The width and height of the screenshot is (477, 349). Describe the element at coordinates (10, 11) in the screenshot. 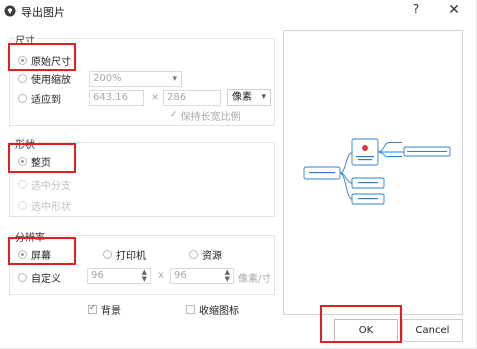

I see `app-logo-icon` at that location.